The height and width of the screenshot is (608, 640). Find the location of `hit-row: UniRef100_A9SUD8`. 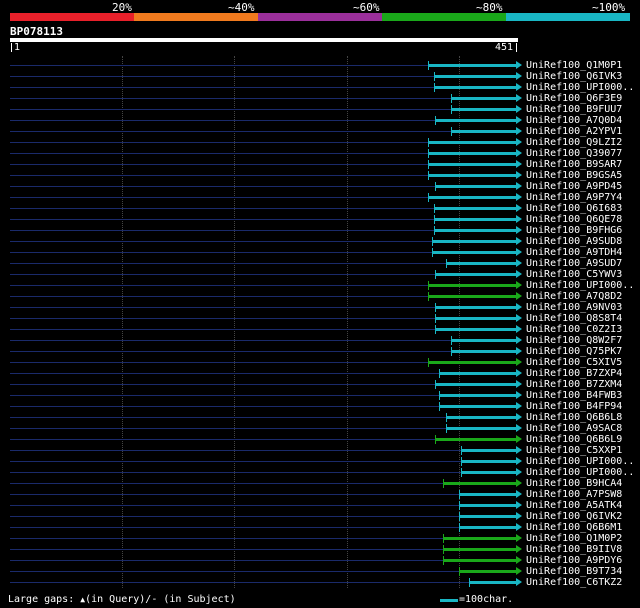

hit-row: UniRef100_A9SUD8 is located at coordinates (320, 241).